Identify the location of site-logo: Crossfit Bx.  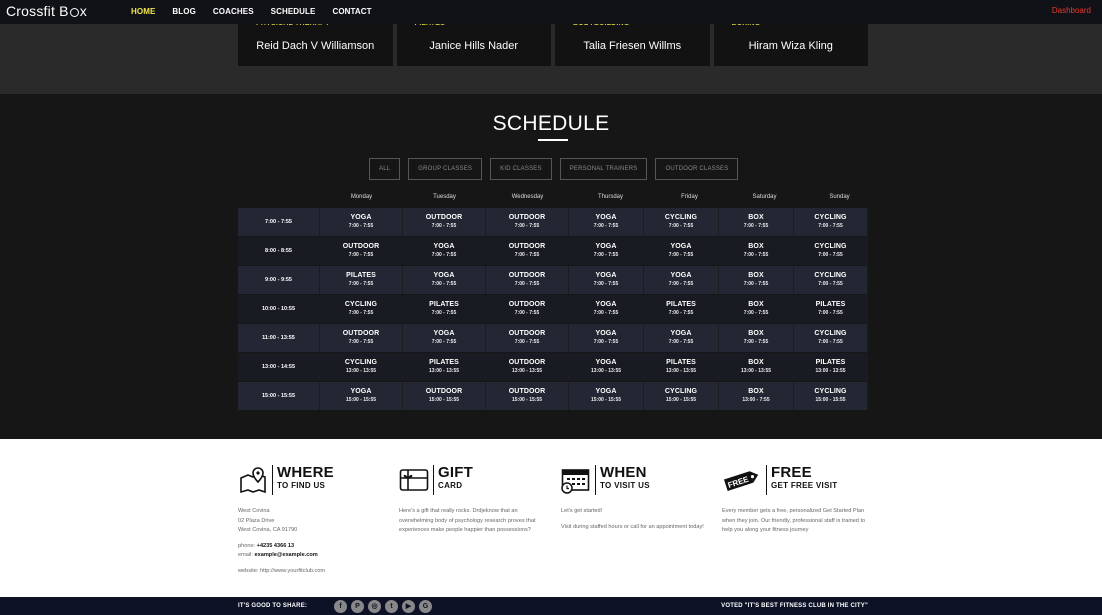
(46, 11).